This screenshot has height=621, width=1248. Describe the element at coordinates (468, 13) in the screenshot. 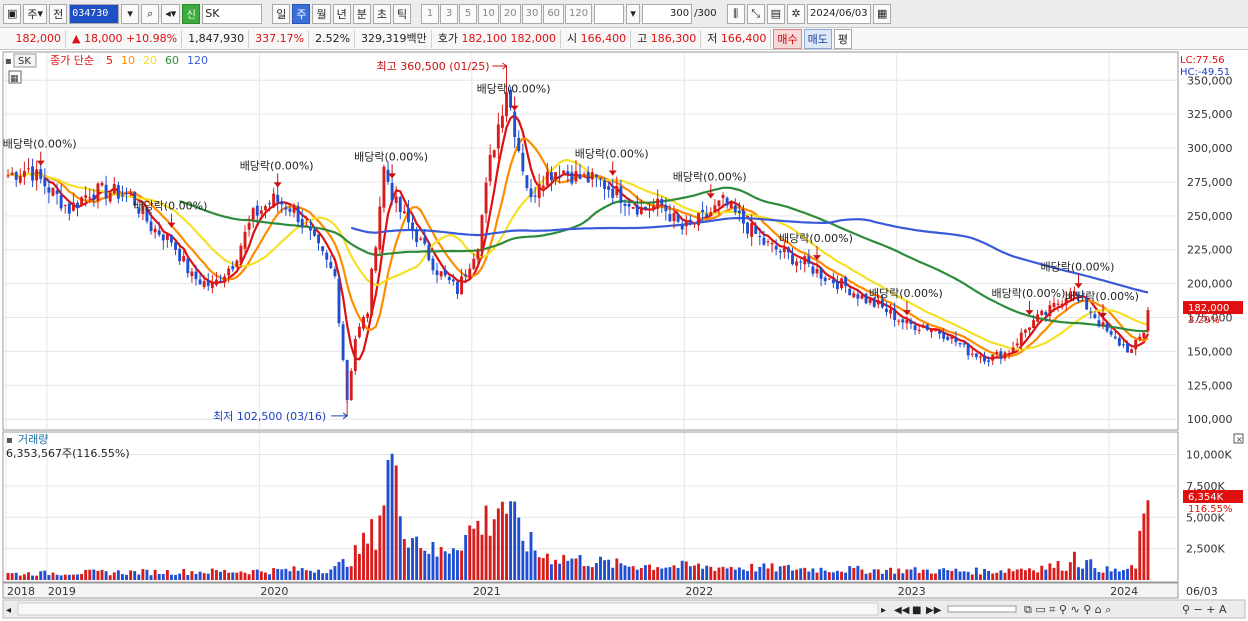

I see `interval-button-5: 5` at that location.